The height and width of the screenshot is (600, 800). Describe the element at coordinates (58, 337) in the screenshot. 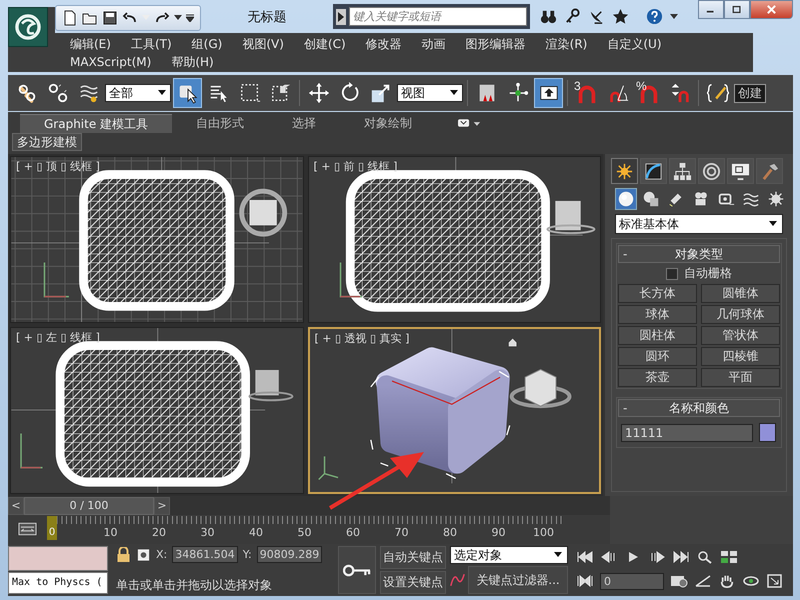

I see `viewport-label: [ + ▯ 左 ▯ 线框 ]` at that location.